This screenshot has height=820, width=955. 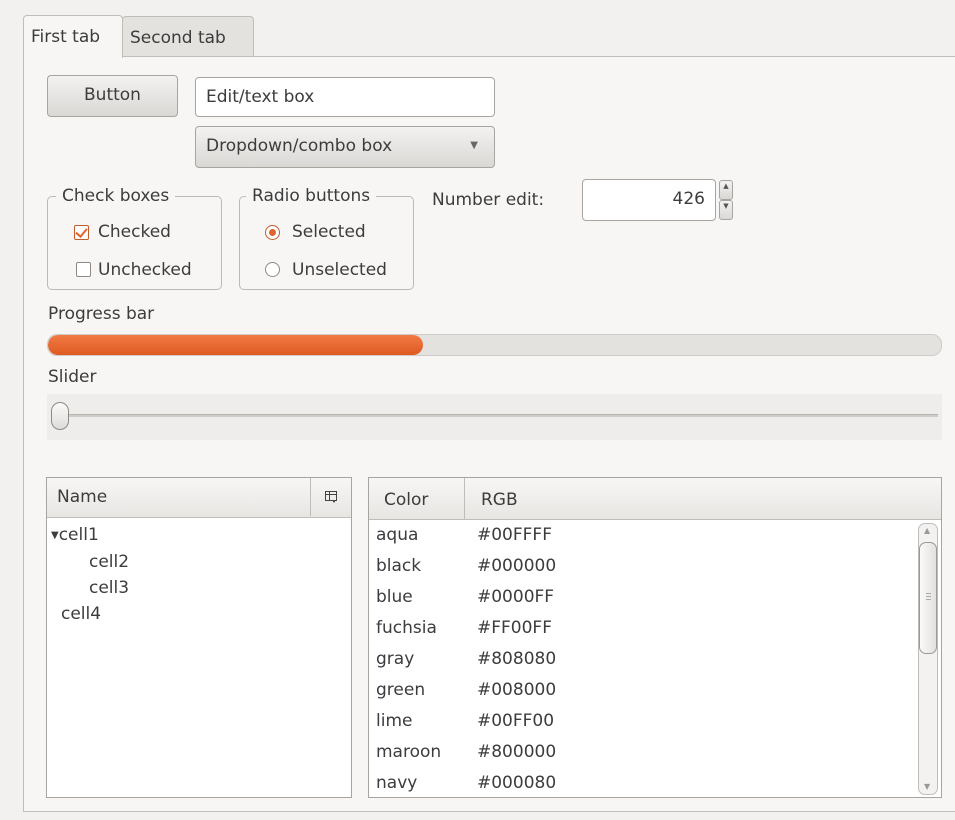 I want to click on scroll-up-icon: ▲, so click(x=927, y=530).